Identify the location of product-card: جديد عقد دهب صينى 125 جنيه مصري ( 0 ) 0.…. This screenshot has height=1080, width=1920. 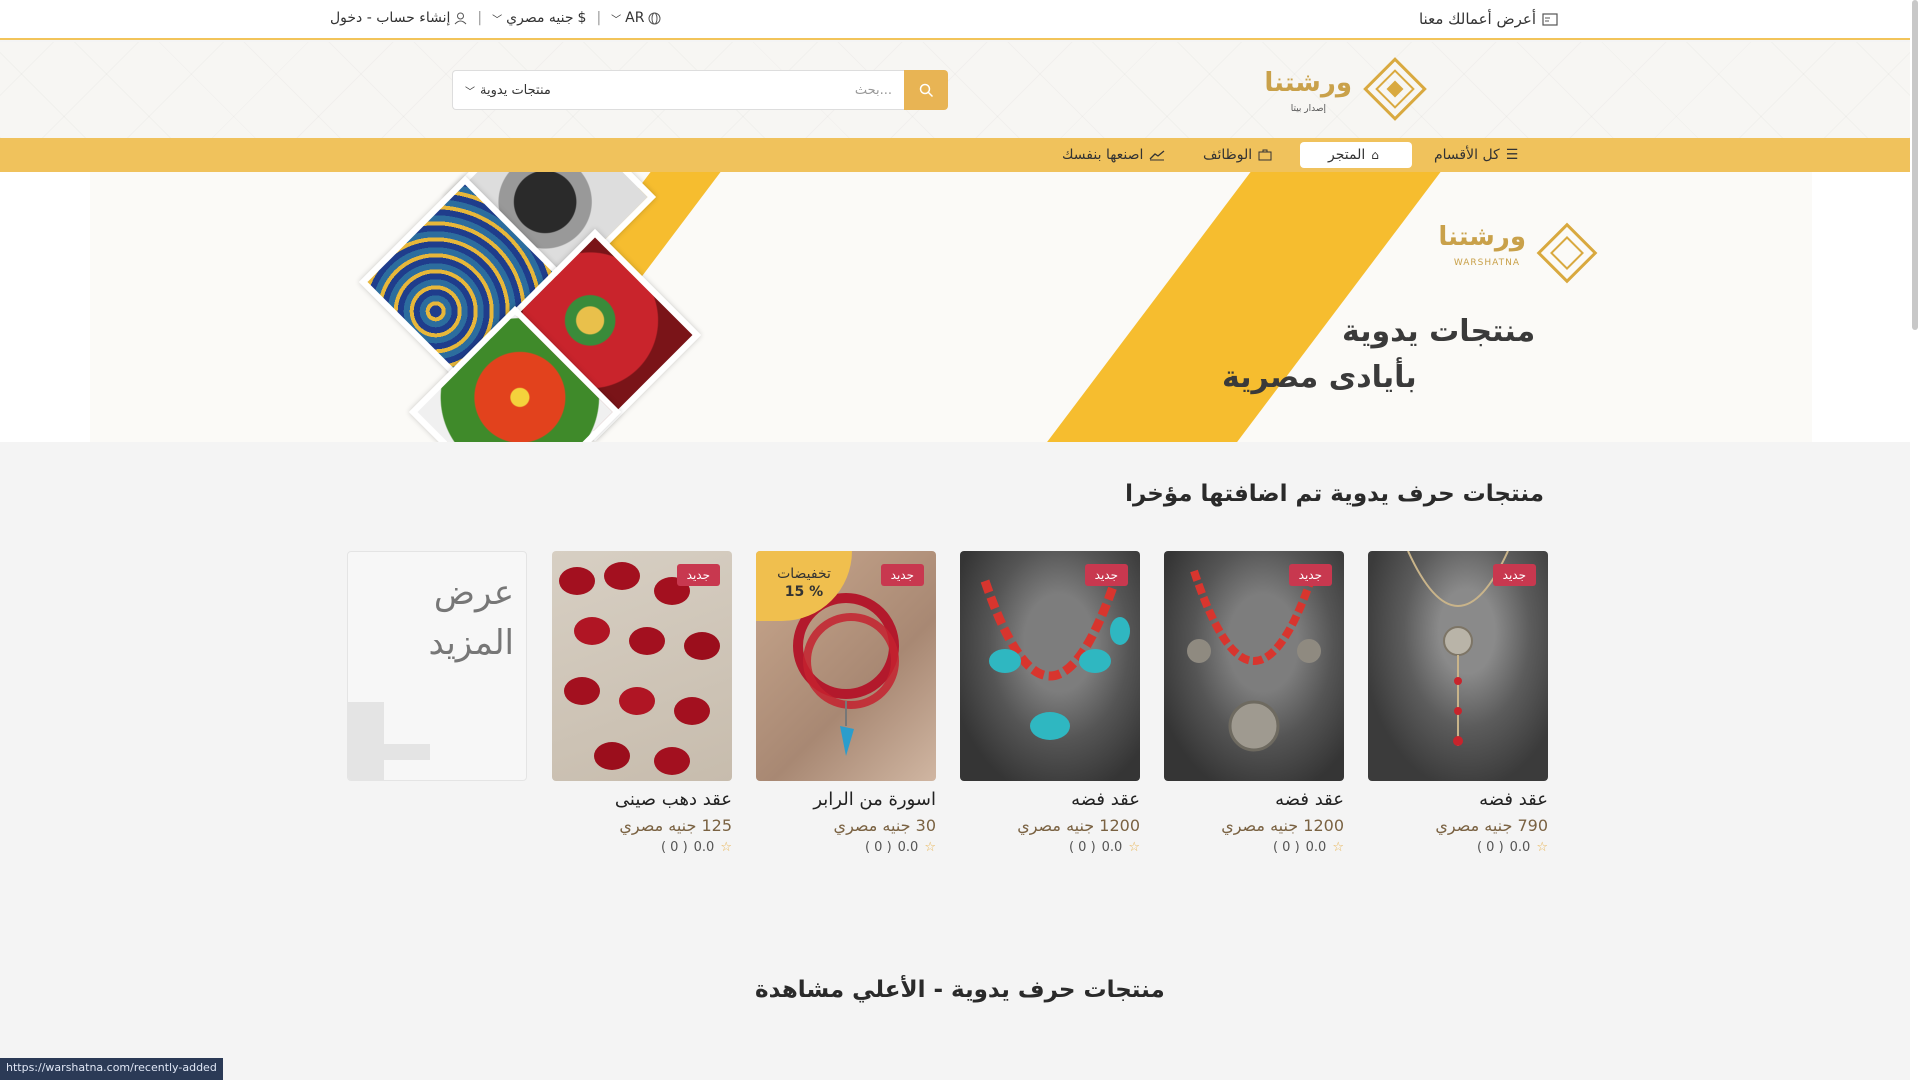
(642, 703).